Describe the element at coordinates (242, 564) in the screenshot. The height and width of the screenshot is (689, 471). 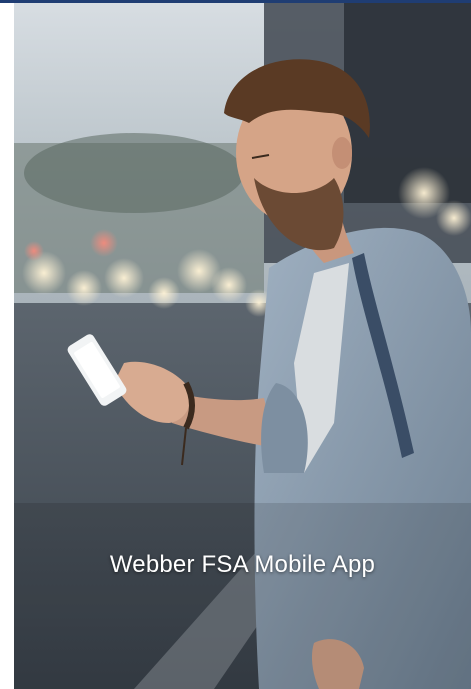
I see `hero-caption: Webber FSA Mobile App` at that location.